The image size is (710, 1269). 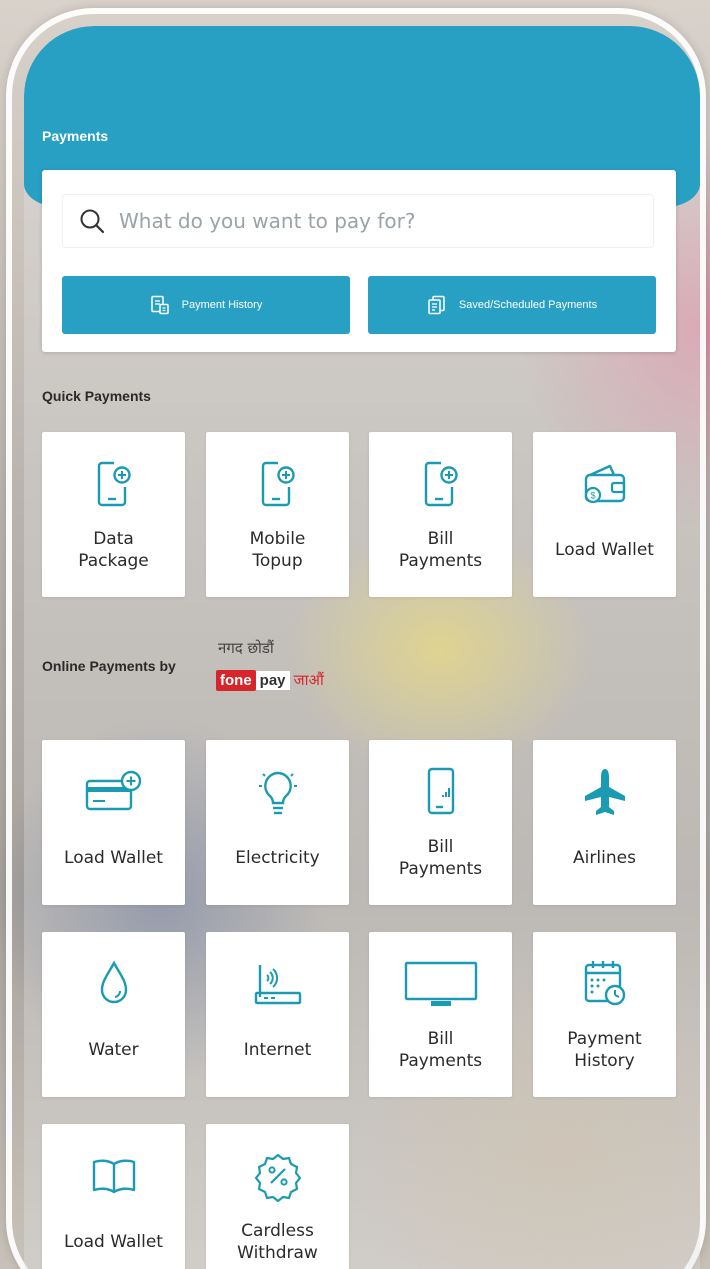 What do you see at coordinates (277, 822) in the screenshot?
I see `online-tile-electricity: Electricity` at bounding box center [277, 822].